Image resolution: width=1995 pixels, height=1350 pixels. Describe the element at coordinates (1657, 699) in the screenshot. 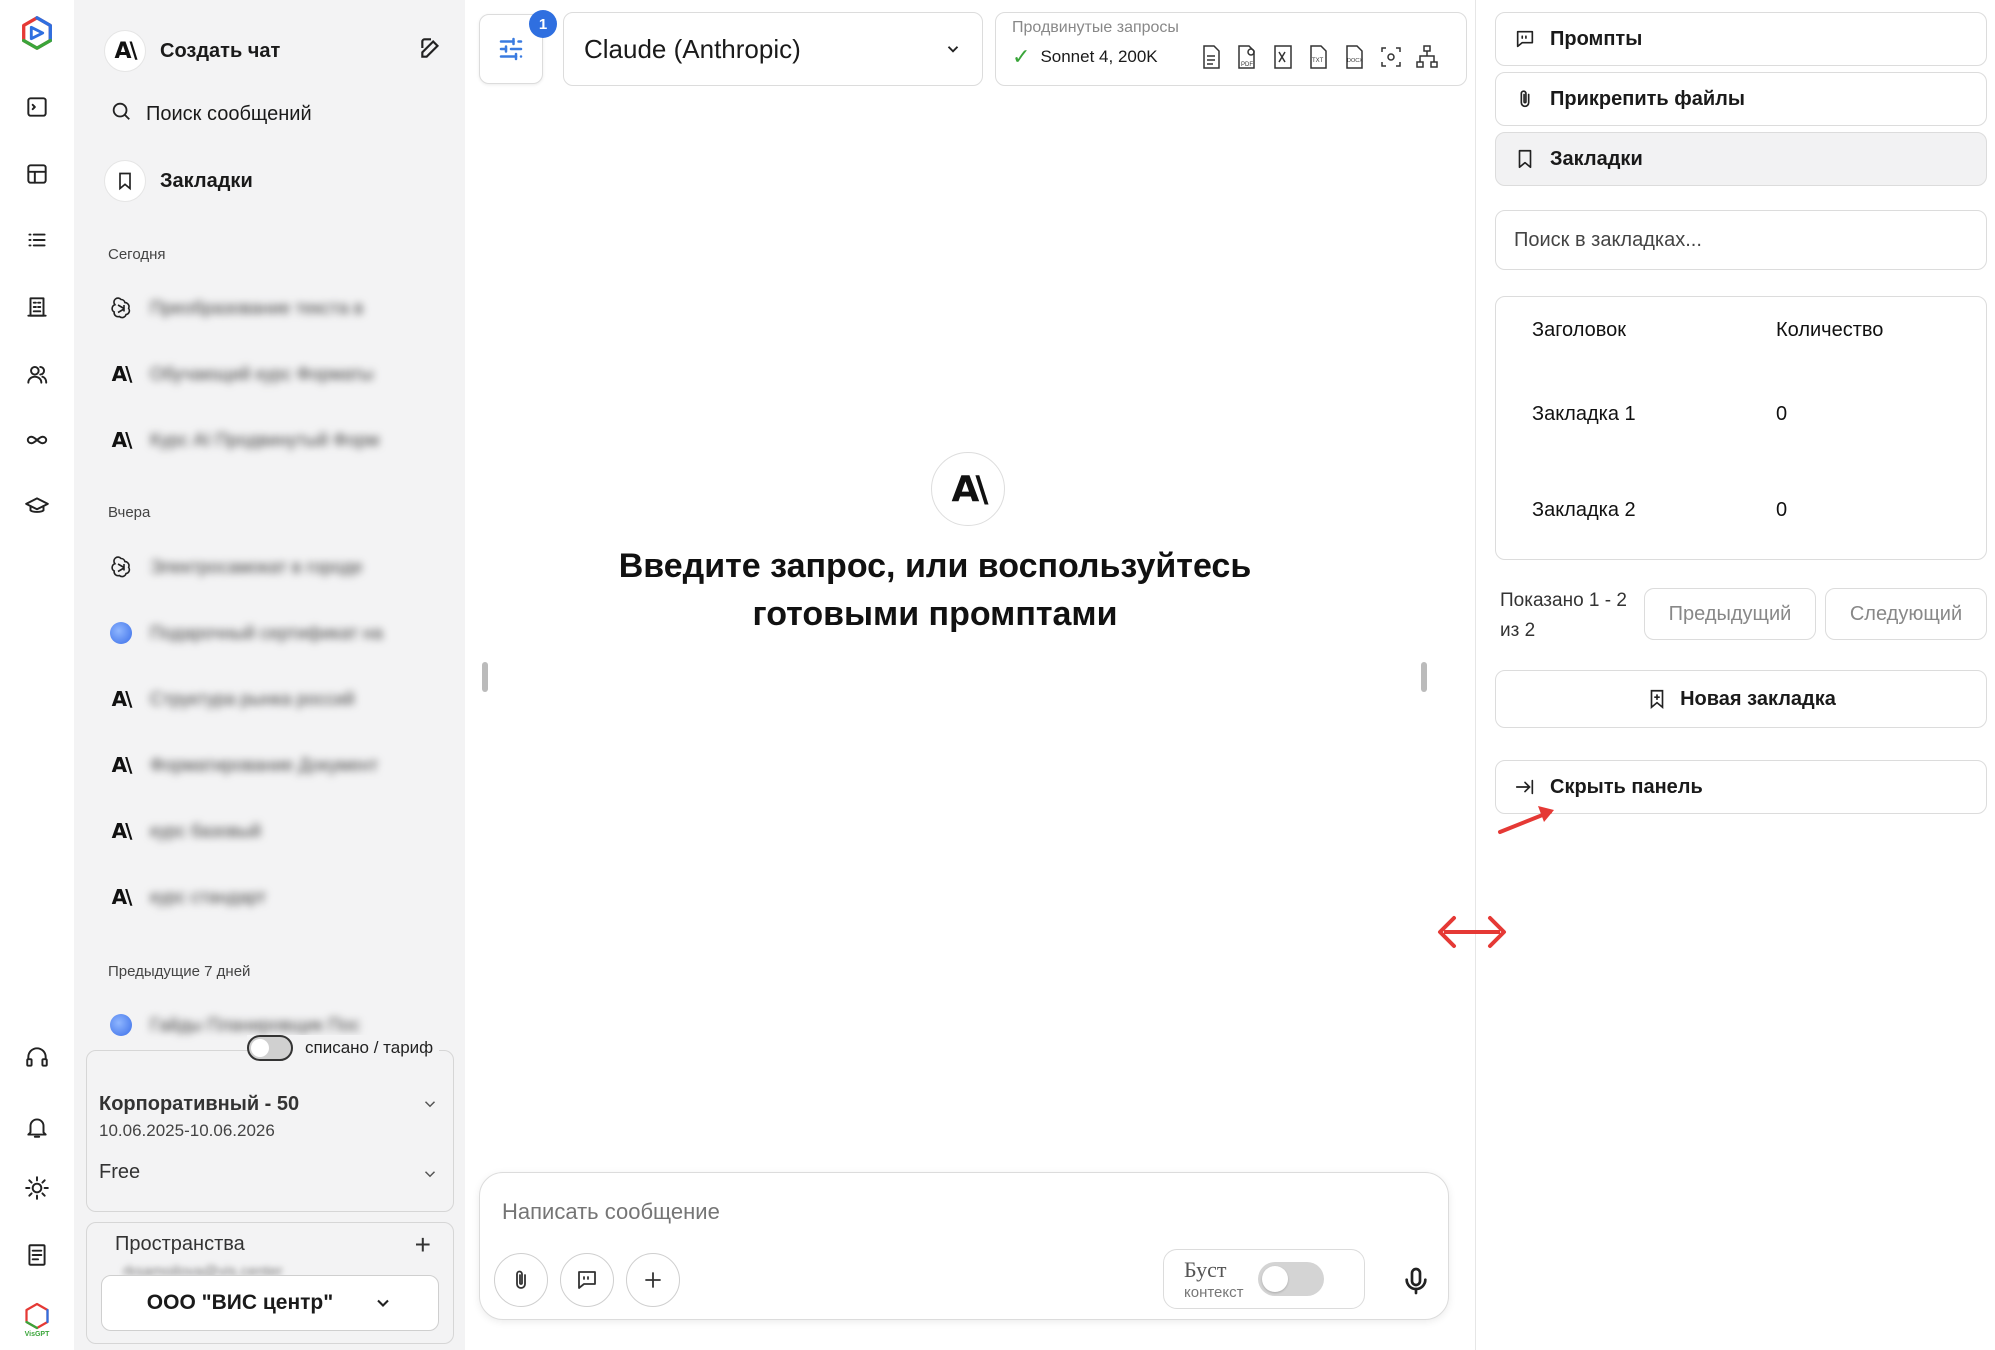

I see `bookmark-plus-icon` at that location.